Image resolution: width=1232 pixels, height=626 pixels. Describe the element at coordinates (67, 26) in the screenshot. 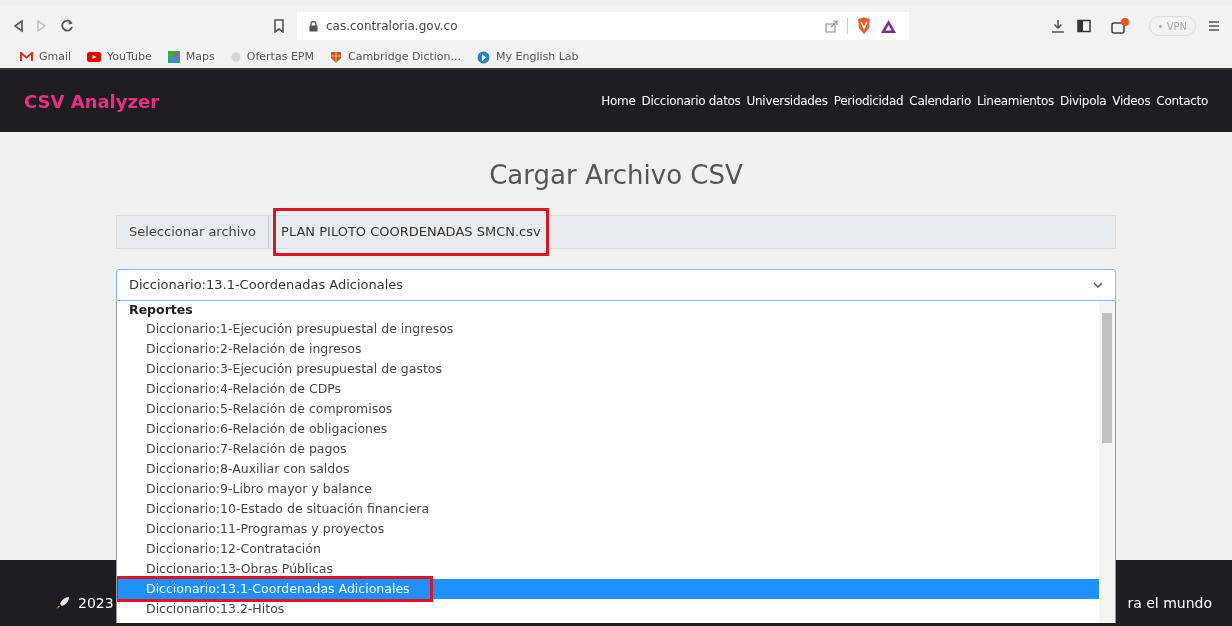

I see `reload-icon` at that location.